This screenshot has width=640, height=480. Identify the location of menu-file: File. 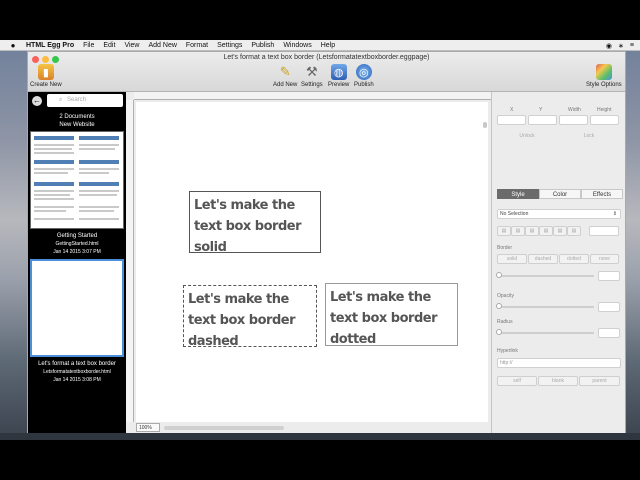
(88, 45).